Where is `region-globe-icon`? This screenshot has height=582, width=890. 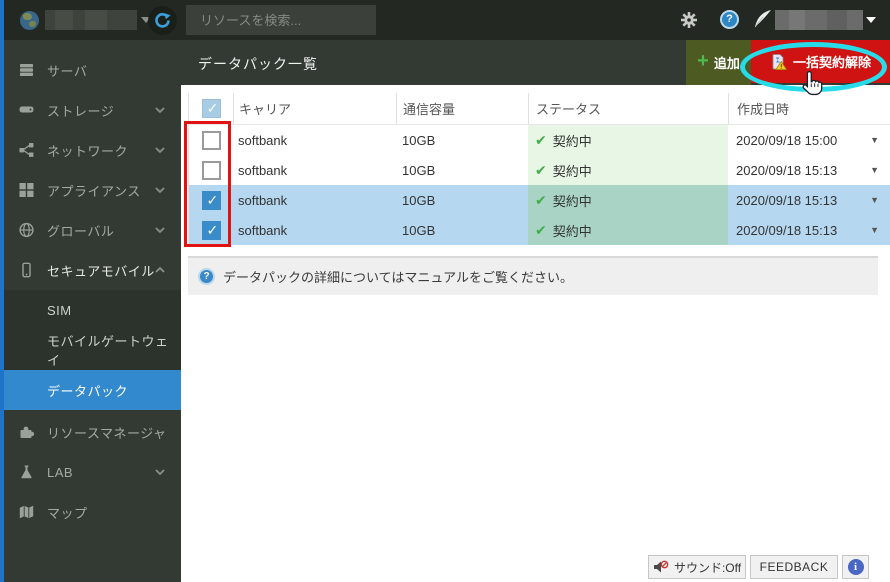
region-globe-icon is located at coordinates (29, 20).